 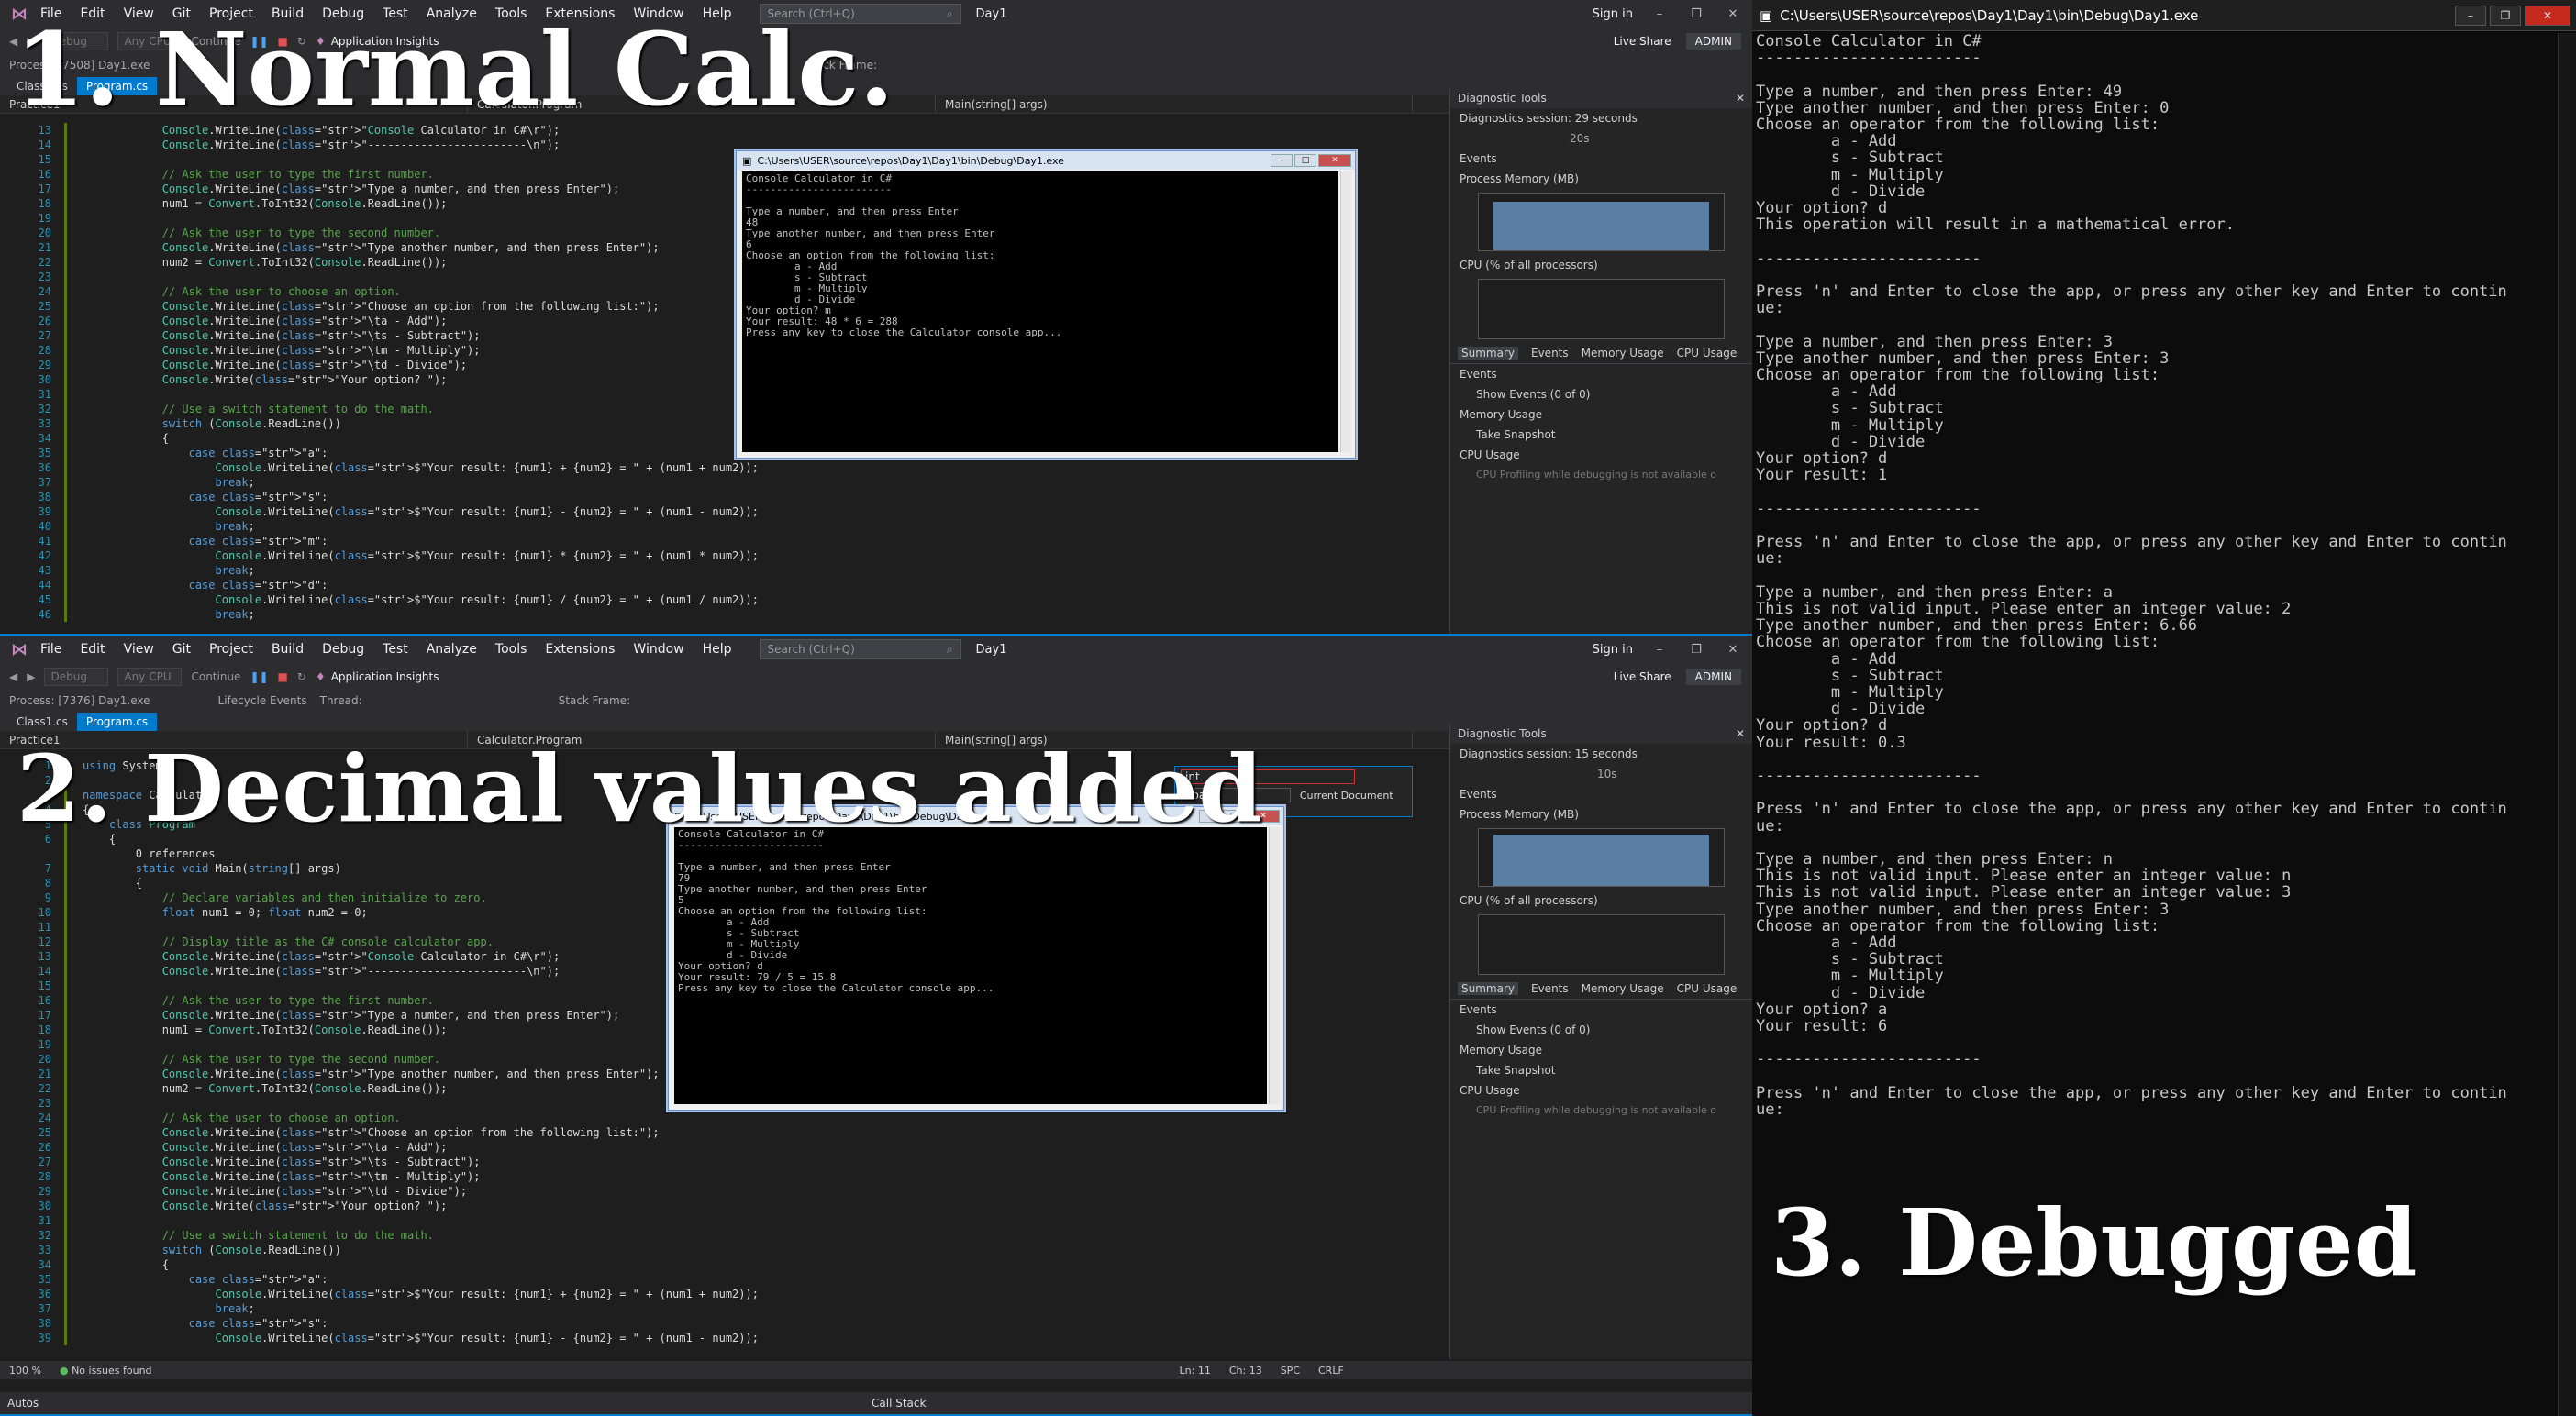 What do you see at coordinates (1174, 104) in the screenshot?
I see `nav-method: Main(string[] args)` at bounding box center [1174, 104].